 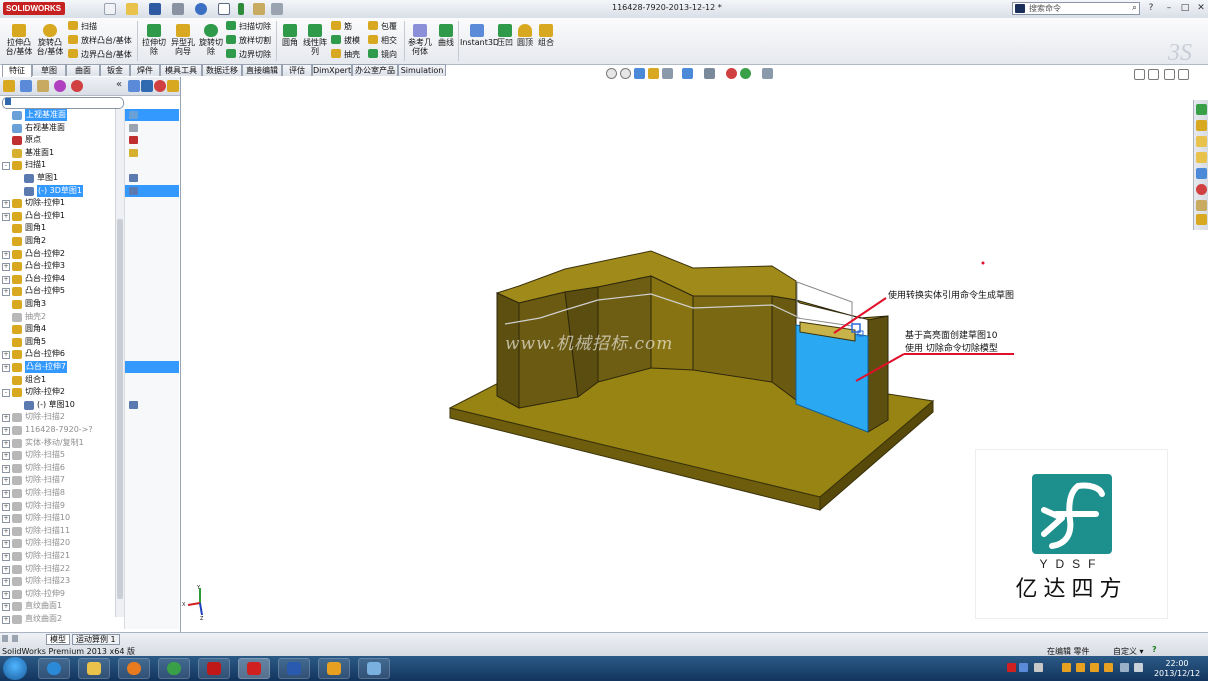 What do you see at coordinates (134, 668) in the screenshot?
I see `taskbar-media-player` at bounding box center [134, 668].